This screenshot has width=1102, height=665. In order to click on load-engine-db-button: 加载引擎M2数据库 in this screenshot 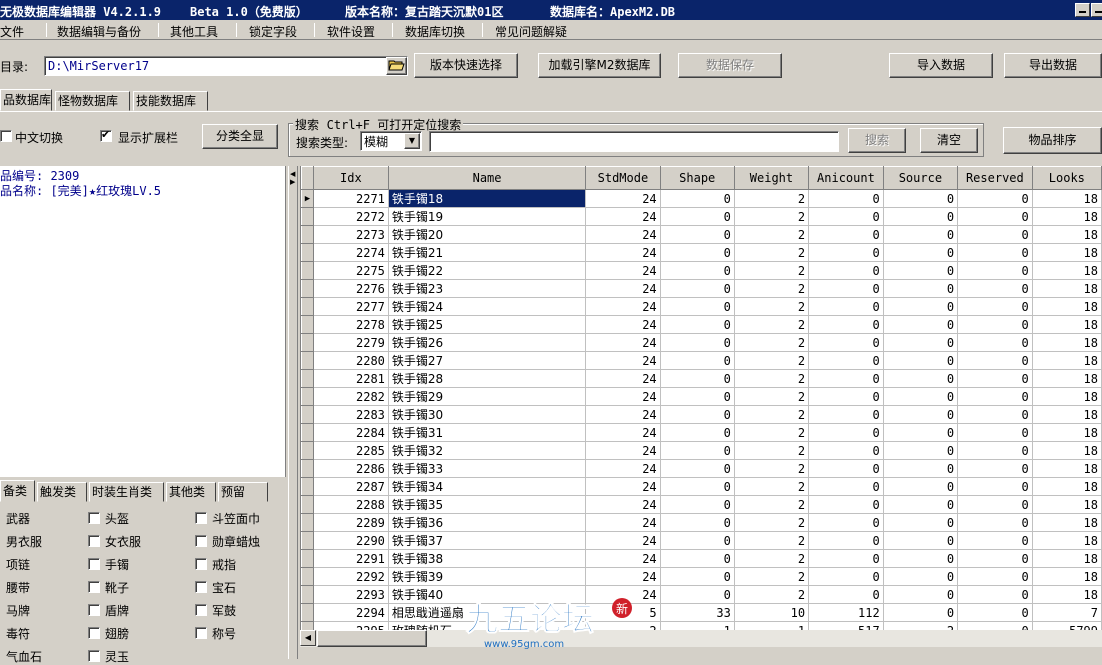, I will do `click(599, 65)`.